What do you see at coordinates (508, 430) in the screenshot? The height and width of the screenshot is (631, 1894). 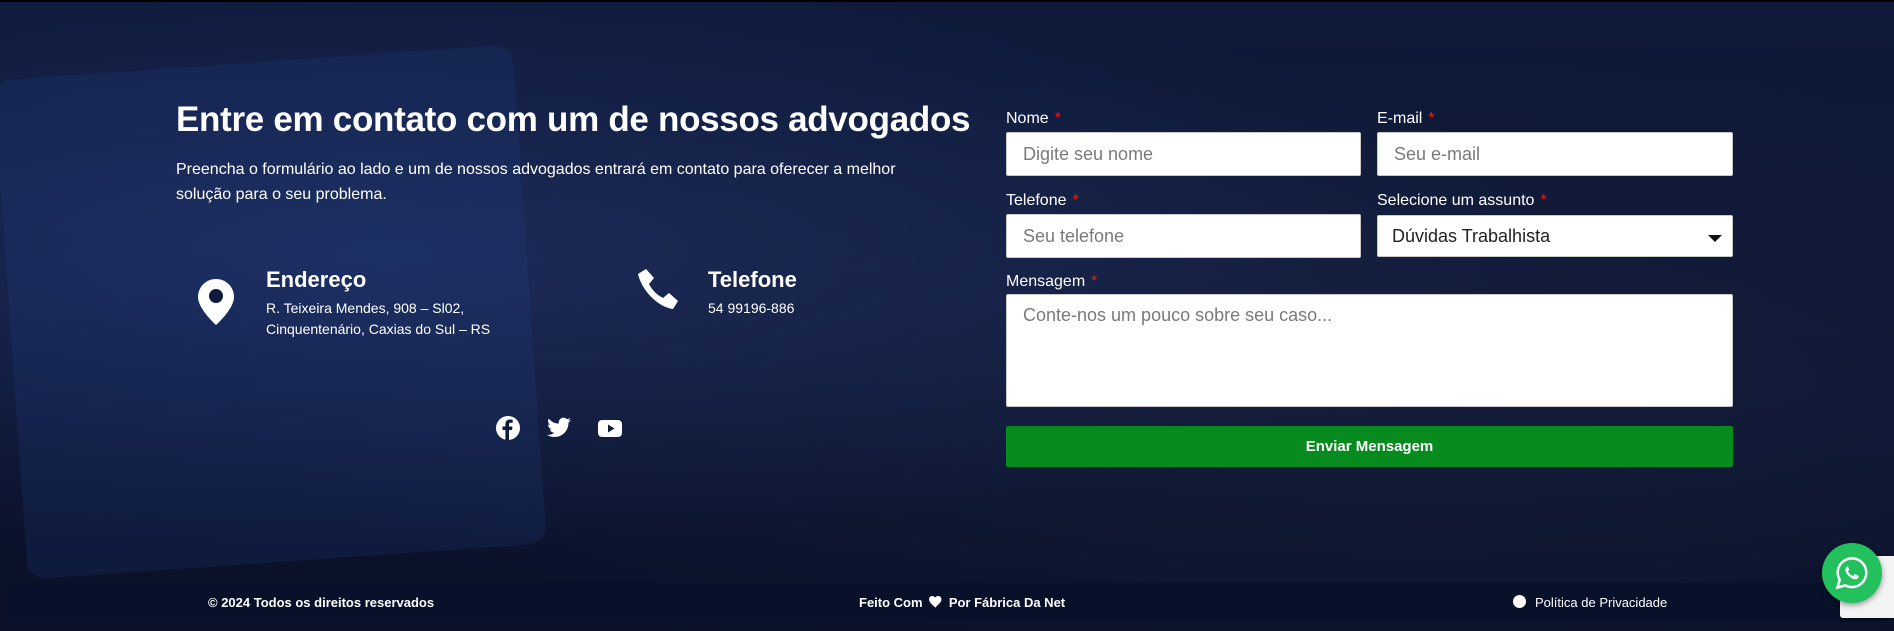 I see `facebook-icon` at bounding box center [508, 430].